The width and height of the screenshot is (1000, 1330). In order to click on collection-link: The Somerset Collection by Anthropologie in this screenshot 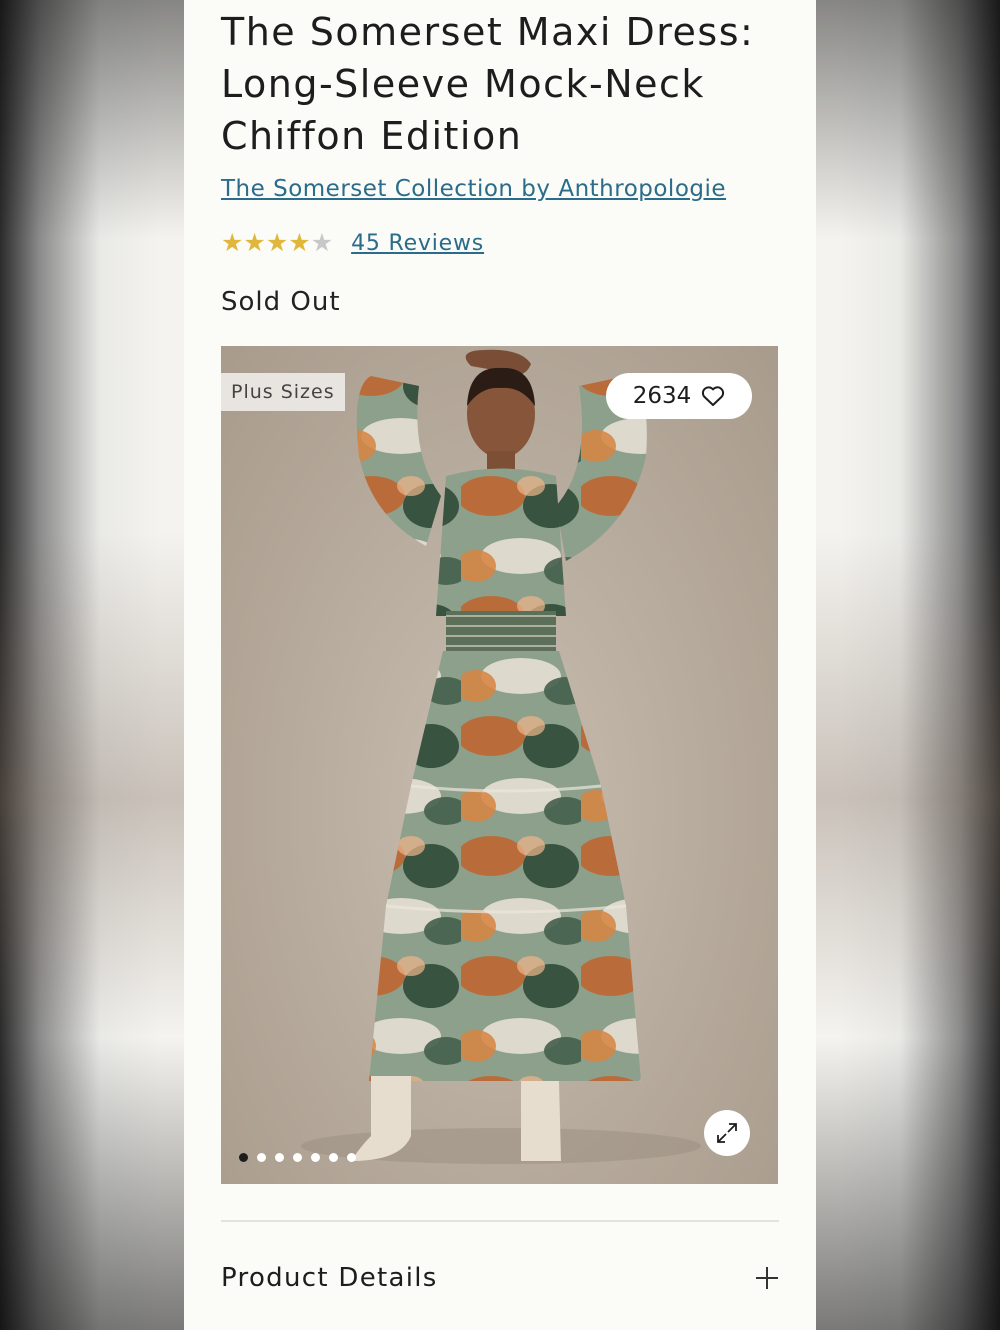, I will do `click(473, 189)`.